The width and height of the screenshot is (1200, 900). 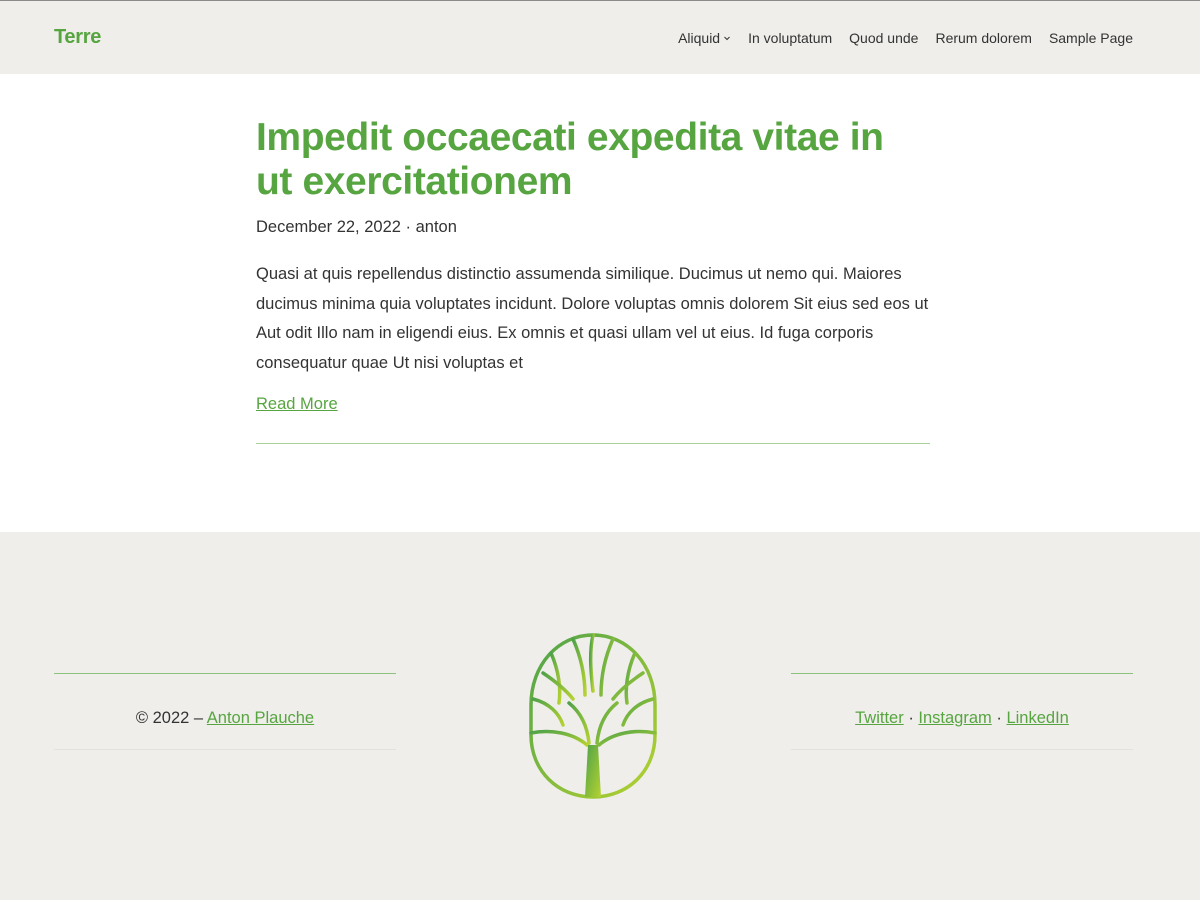 What do you see at coordinates (593, 443) in the screenshot?
I see `post-separator` at bounding box center [593, 443].